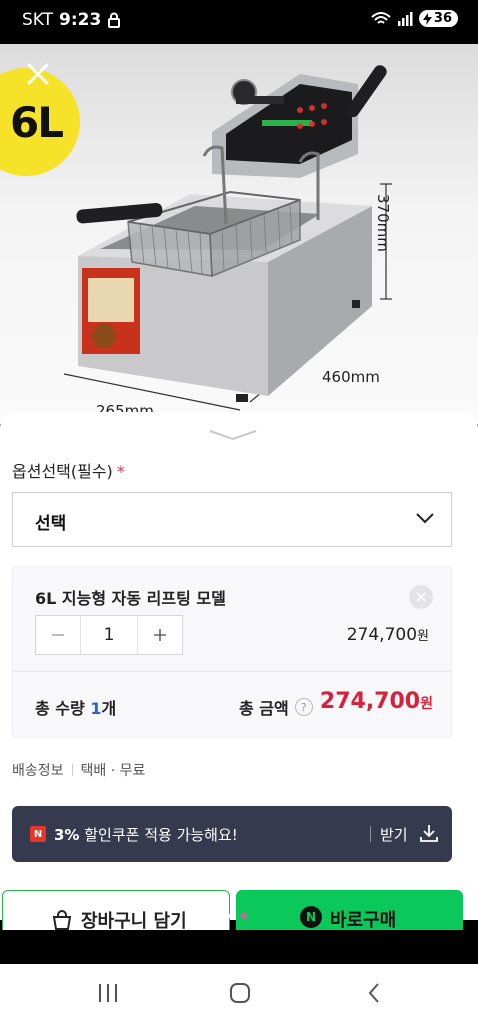  What do you see at coordinates (363, 920) in the screenshot?
I see `buy-now-label: 바로구매` at bounding box center [363, 920].